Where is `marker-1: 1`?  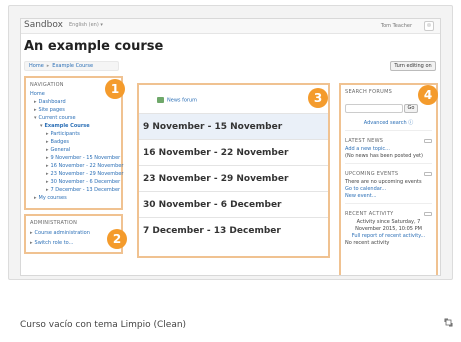
marker-1: 1 is located at coordinates (115, 89).